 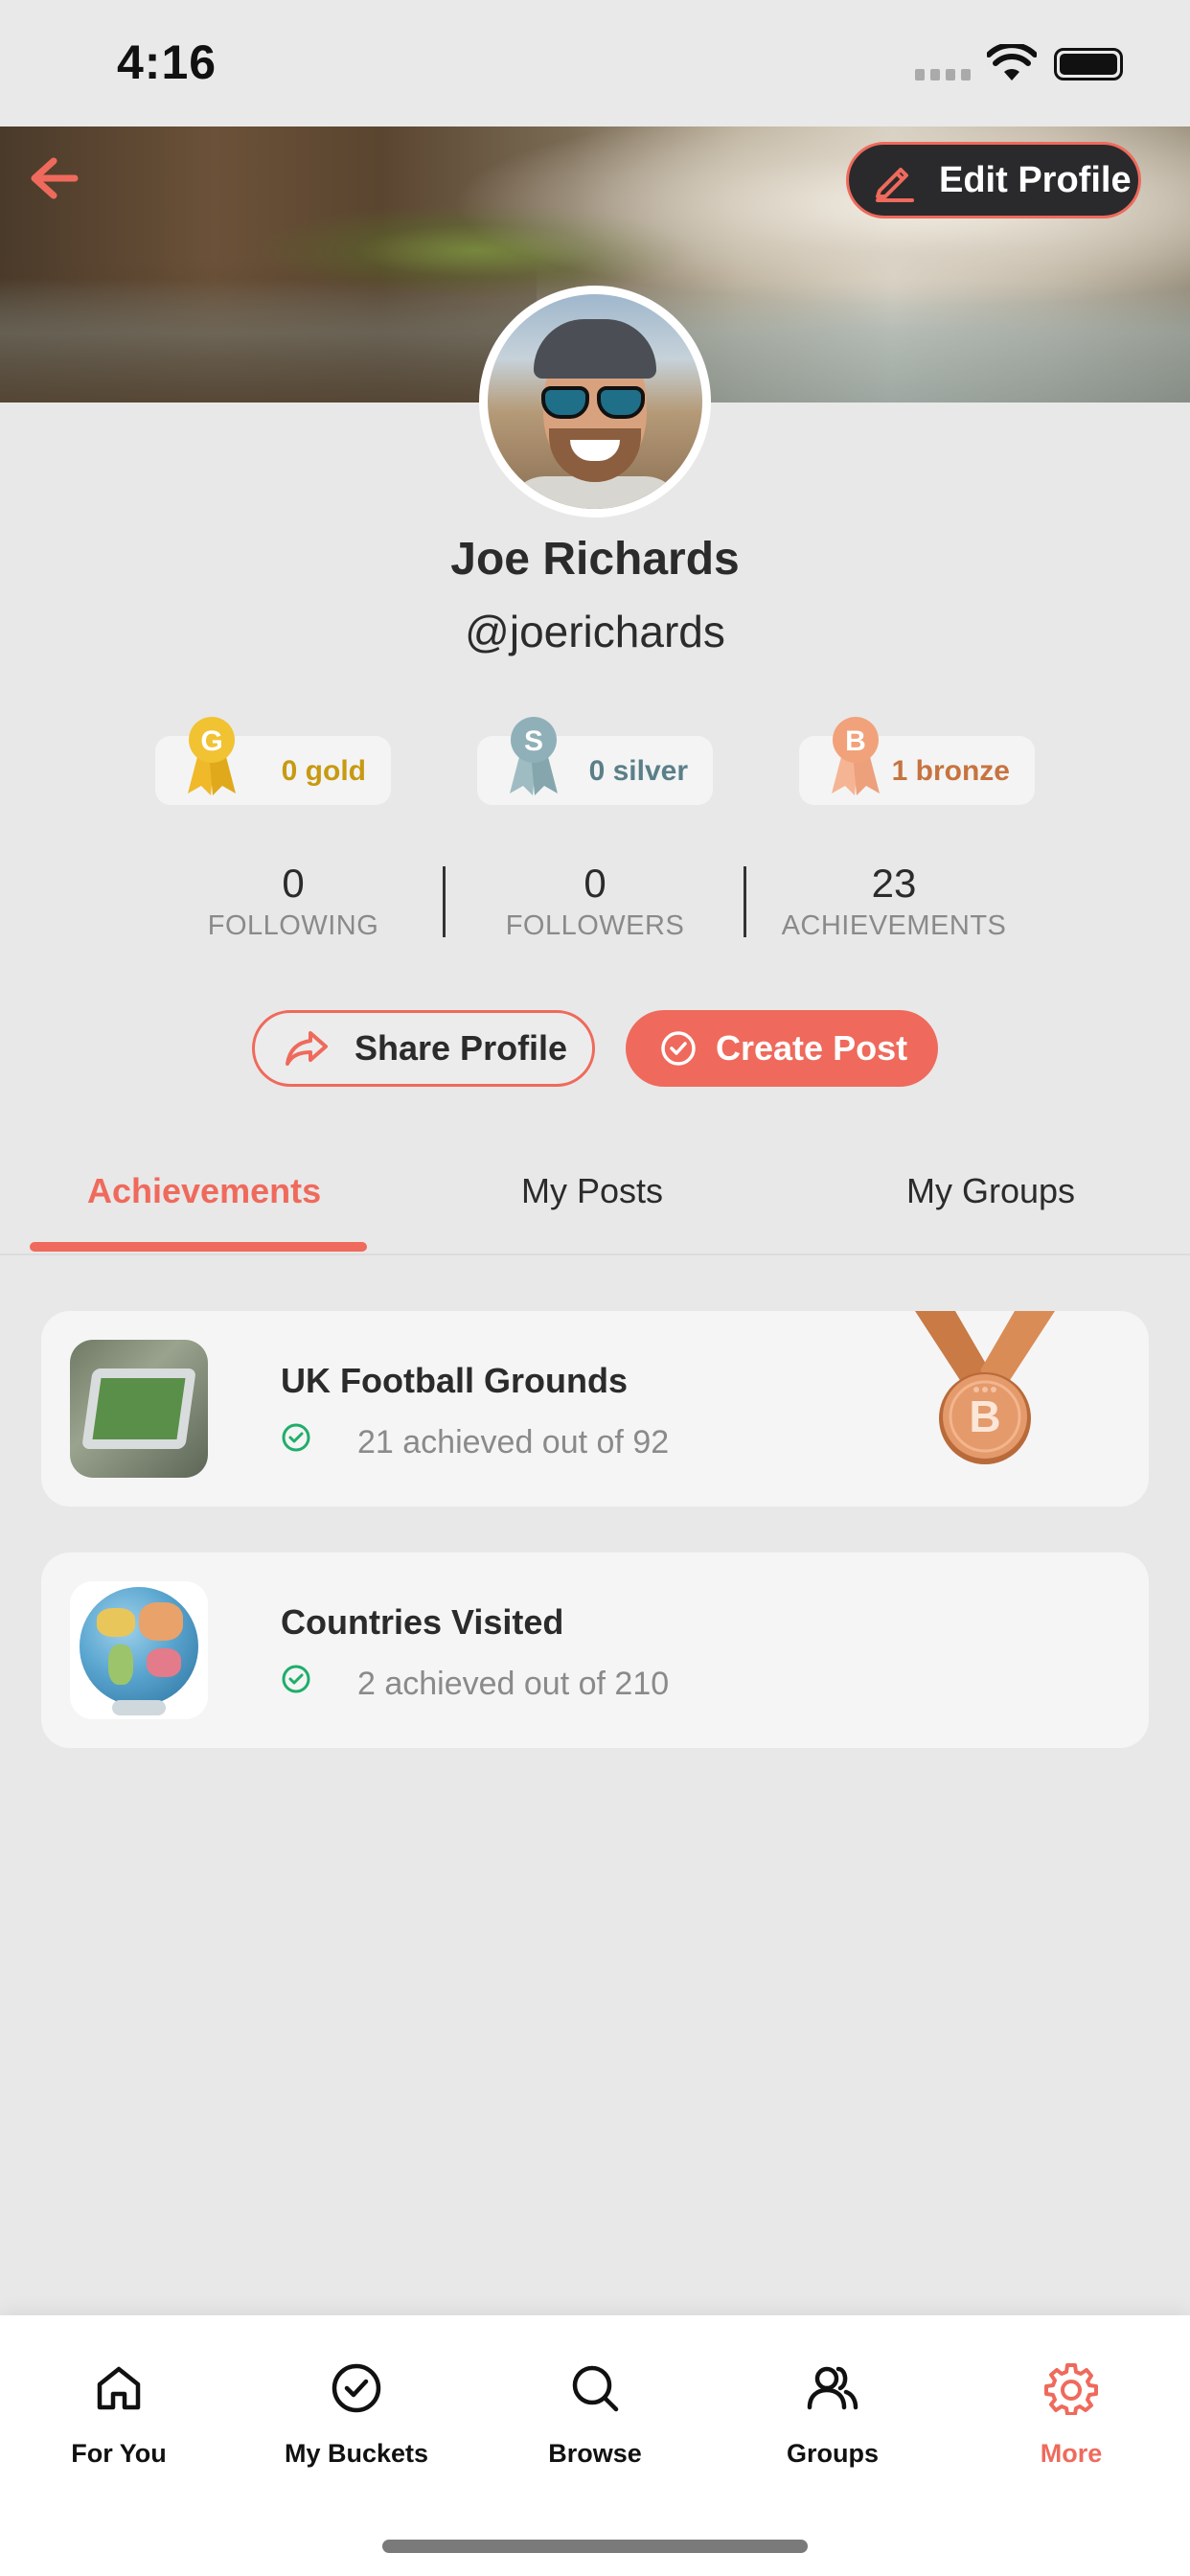 What do you see at coordinates (1012, 62) in the screenshot?
I see `wifi-icon` at bounding box center [1012, 62].